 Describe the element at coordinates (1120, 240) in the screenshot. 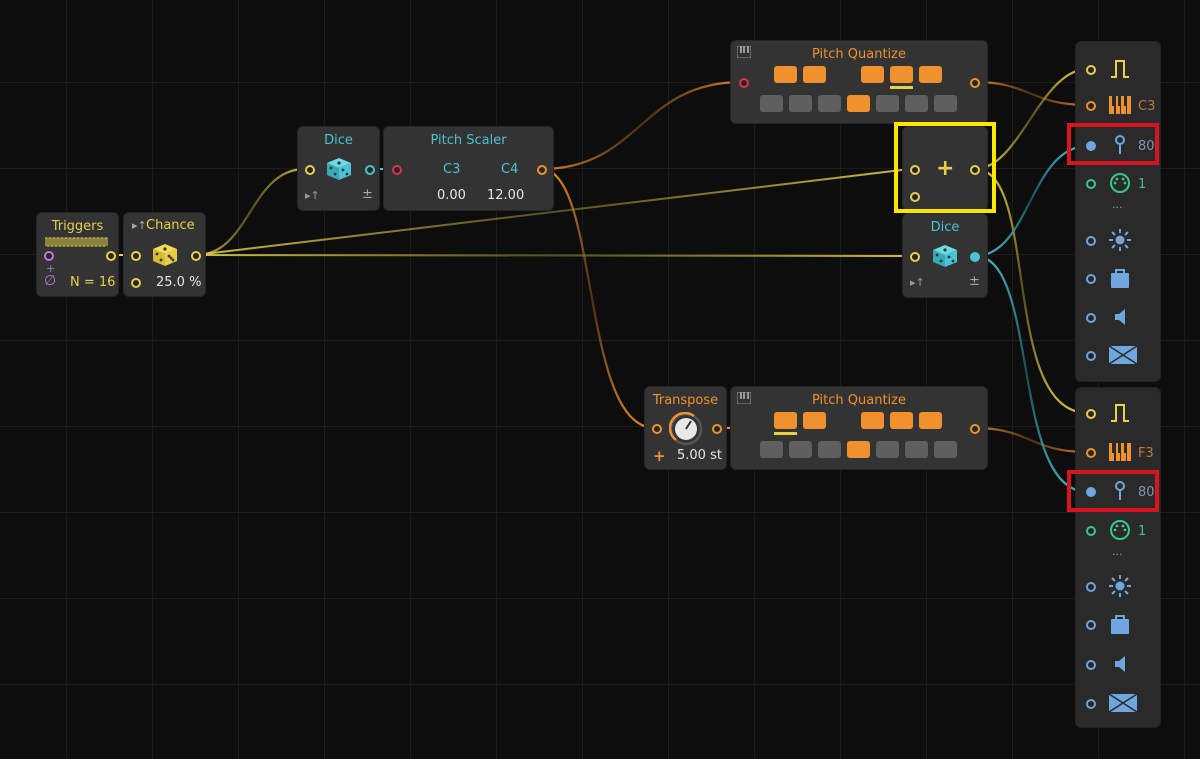

I see `brightness-icon` at that location.